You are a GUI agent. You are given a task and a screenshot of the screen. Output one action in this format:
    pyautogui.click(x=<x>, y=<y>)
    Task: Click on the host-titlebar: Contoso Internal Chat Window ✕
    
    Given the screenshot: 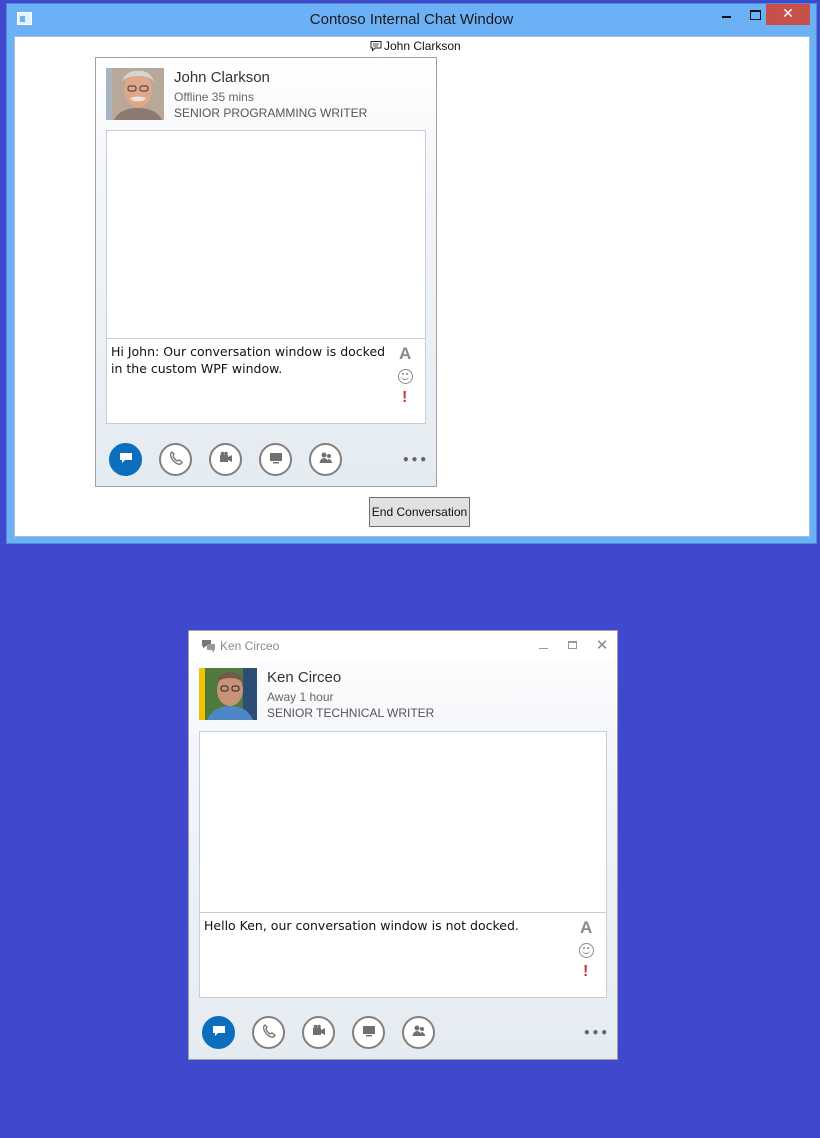 What is the action you would take?
    pyautogui.click(x=411, y=20)
    